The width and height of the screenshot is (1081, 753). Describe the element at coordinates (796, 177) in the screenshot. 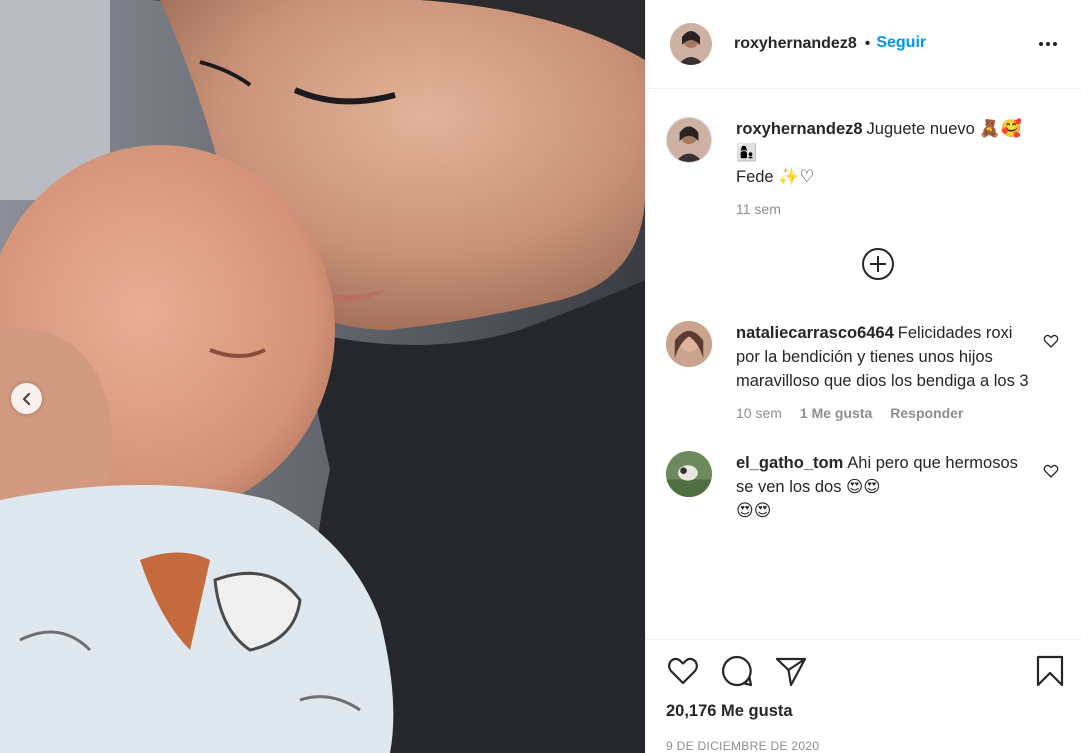

I see `caption-emoji3: ✨♡` at that location.